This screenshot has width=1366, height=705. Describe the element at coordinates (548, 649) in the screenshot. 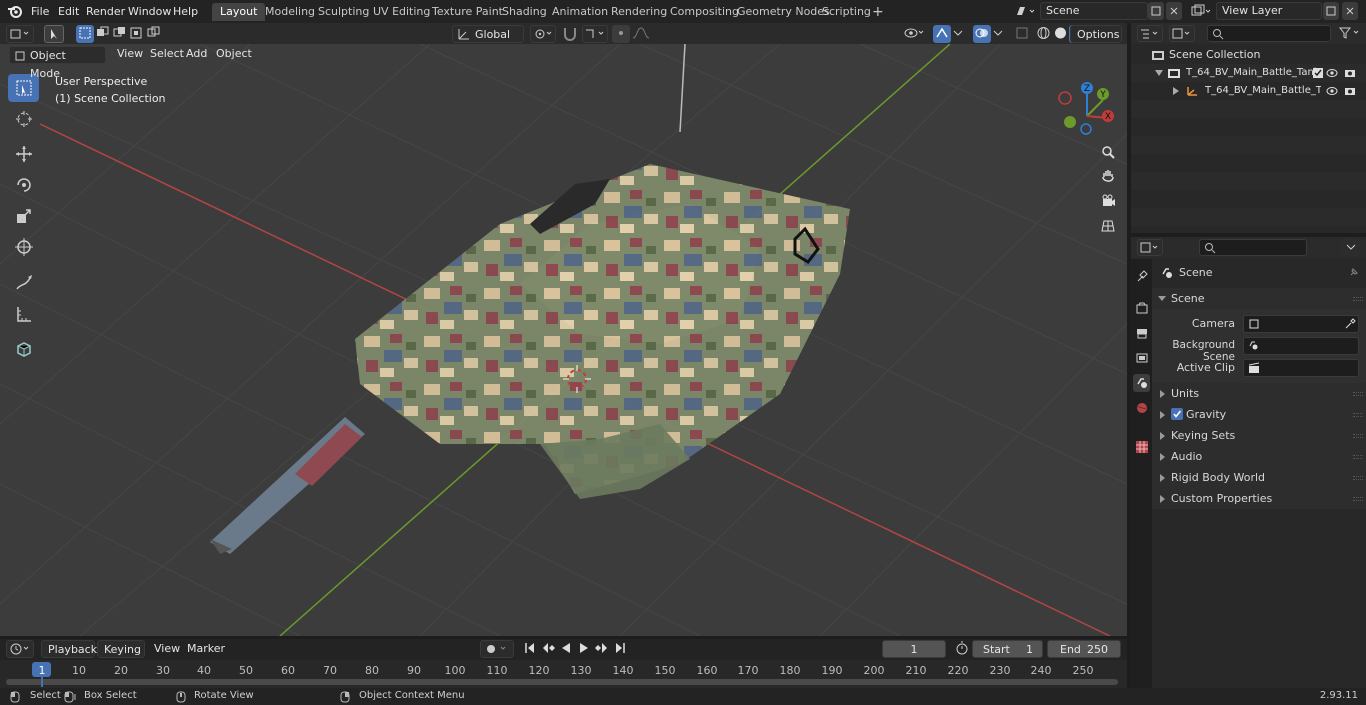

I see `jump-keyframe-back-icon` at that location.